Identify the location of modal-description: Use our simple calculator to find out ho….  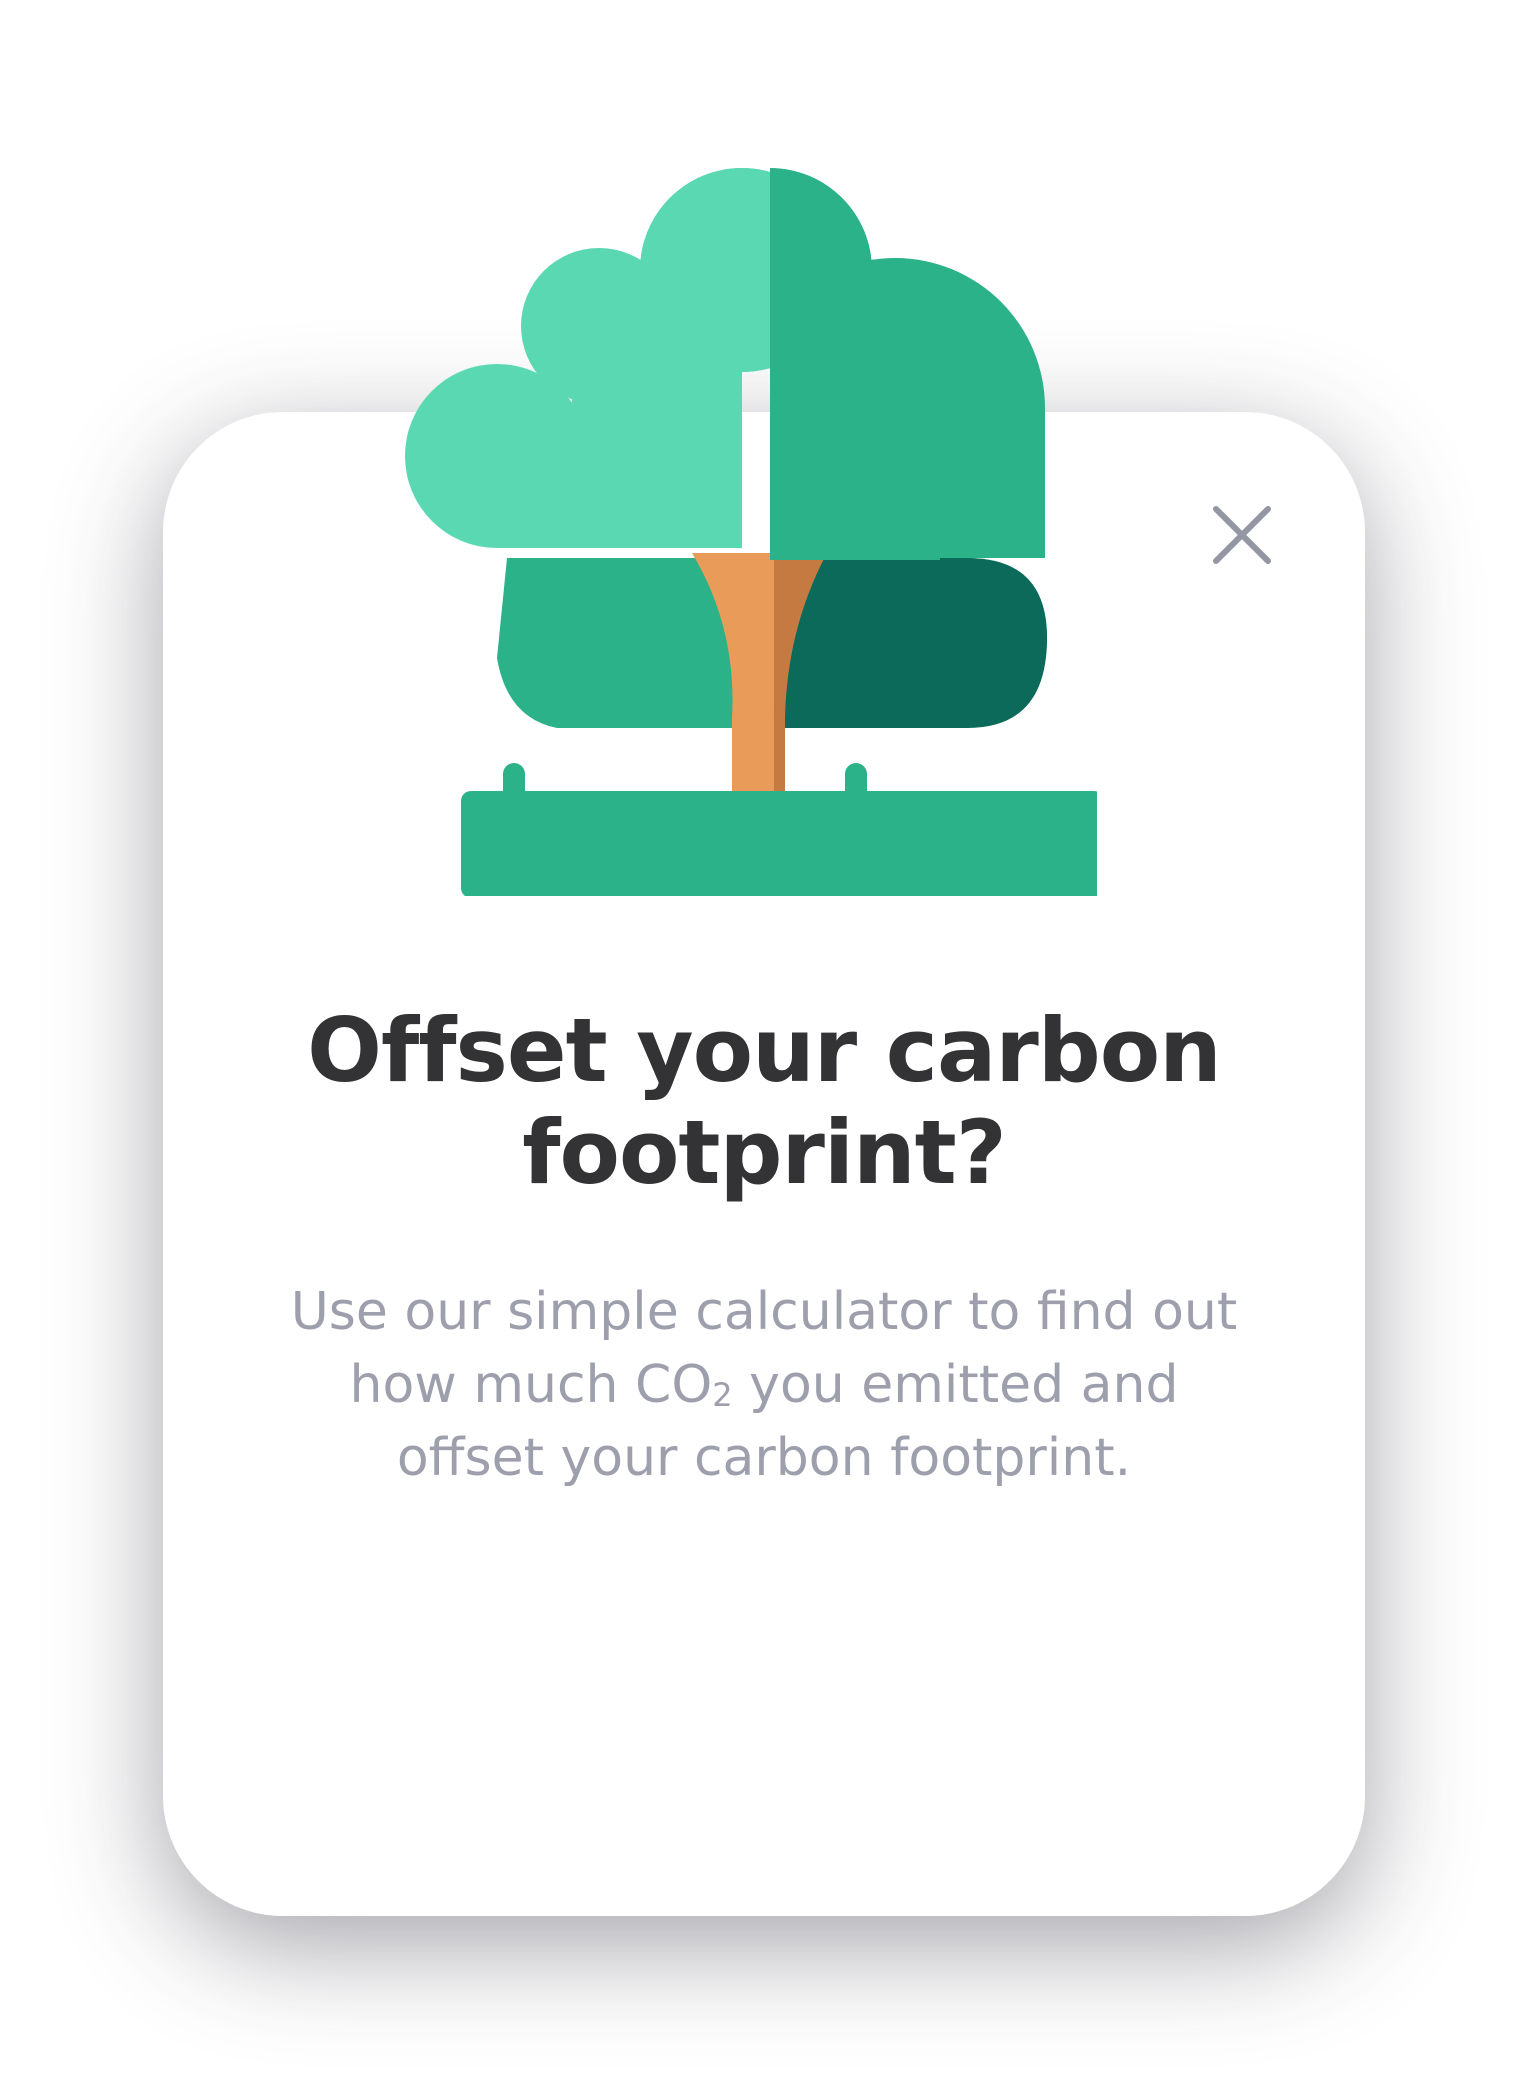
(764, 1385).